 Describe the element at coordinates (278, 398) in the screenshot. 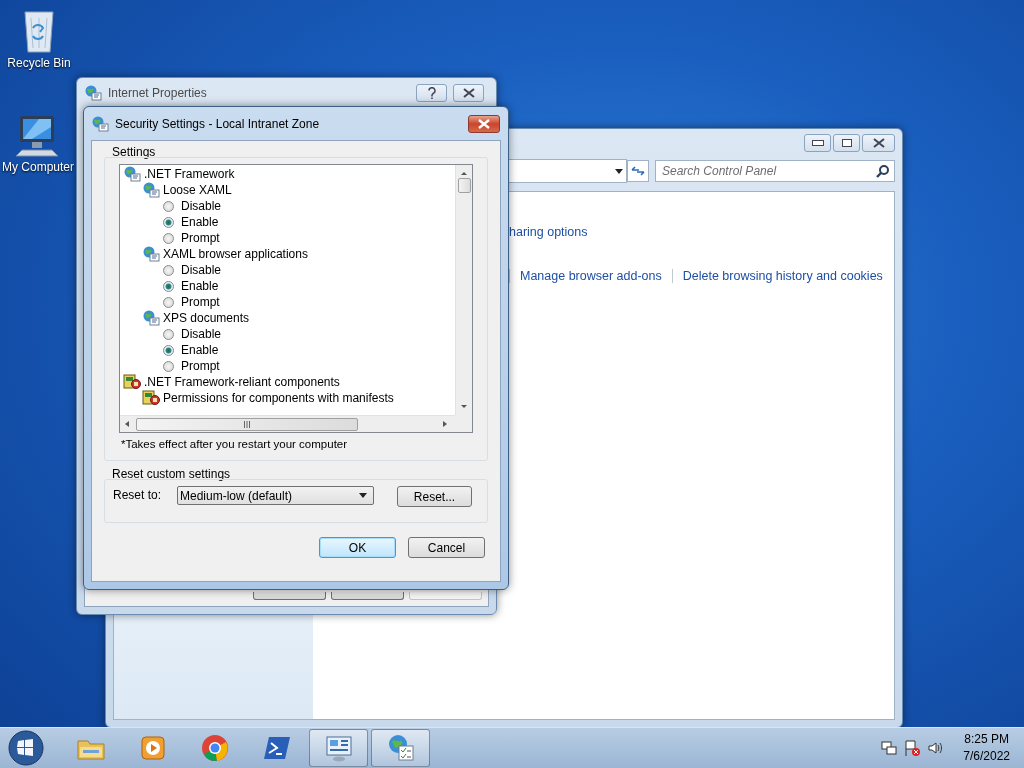

I see `setting-label: Permissions for components with manifests` at that location.